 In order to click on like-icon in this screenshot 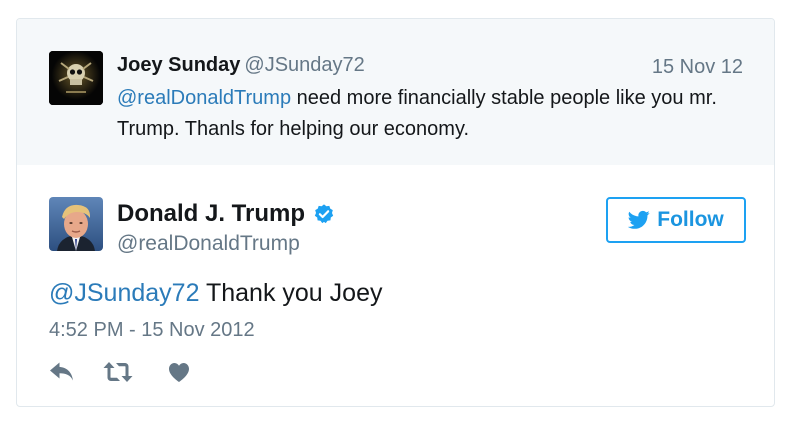, I will do `click(179, 372)`.